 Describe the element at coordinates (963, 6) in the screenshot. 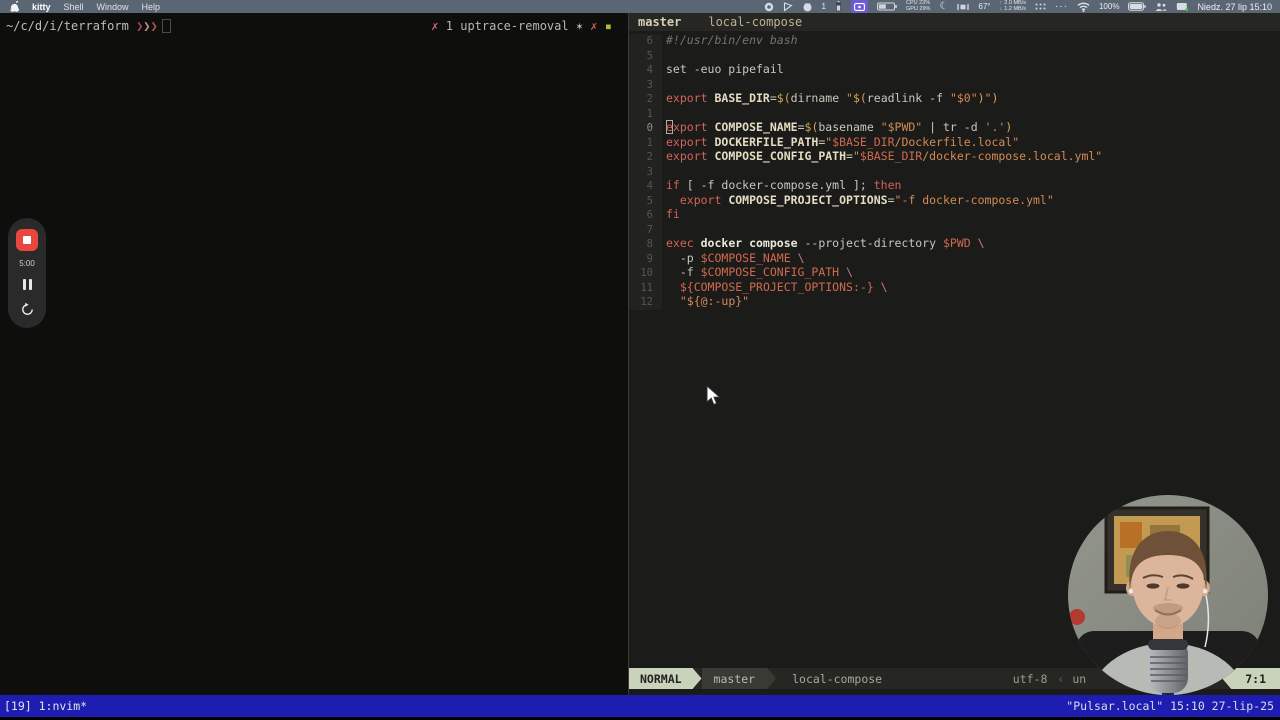

I see `window-manager-icon` at that location.